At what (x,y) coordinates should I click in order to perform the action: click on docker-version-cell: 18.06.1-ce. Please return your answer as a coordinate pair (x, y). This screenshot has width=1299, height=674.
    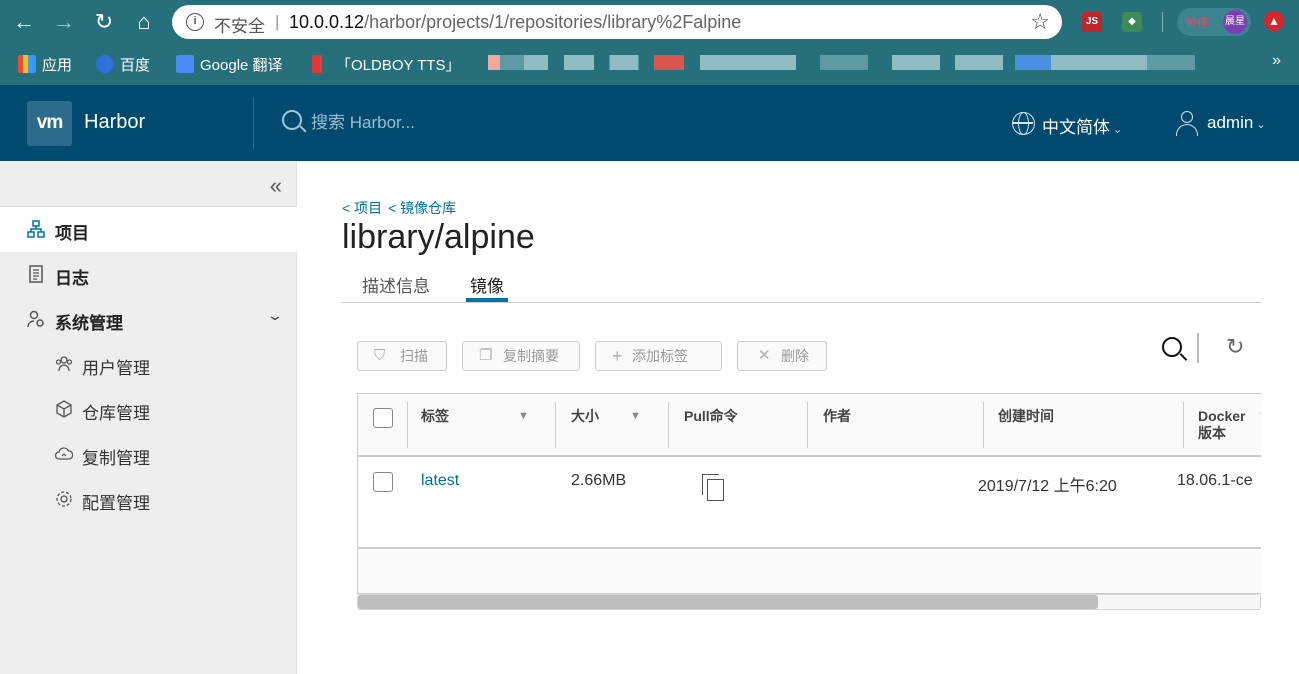
    Looking at the image, I should click on (1215, 480).